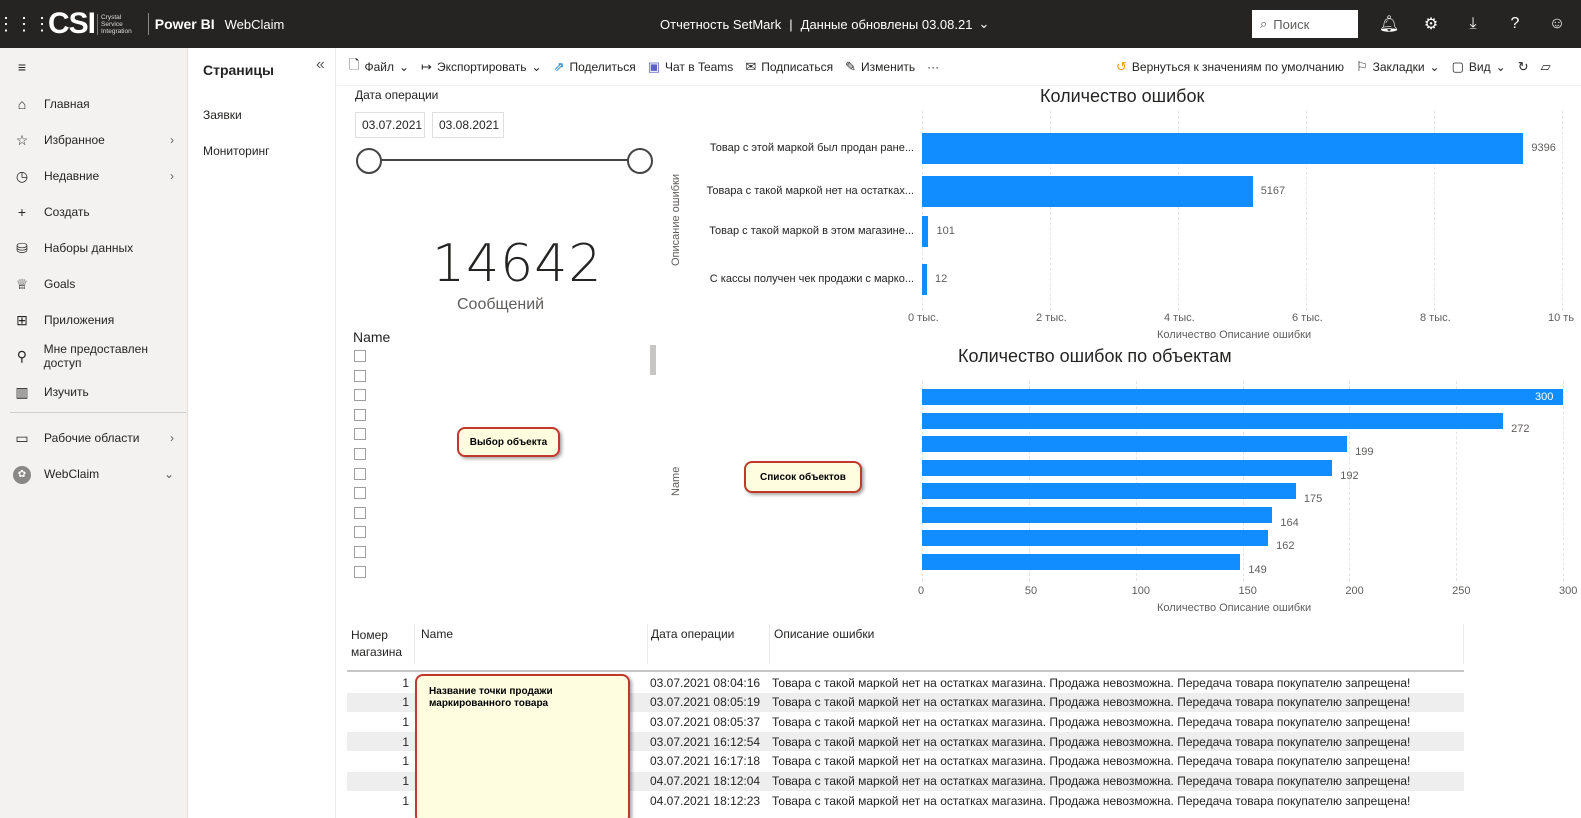 This screenshot has height=818, width=1581. What do you see at coordinates (507, 160) in the screenshot?
I see `date-range-track` at bounding box center [507, 160].